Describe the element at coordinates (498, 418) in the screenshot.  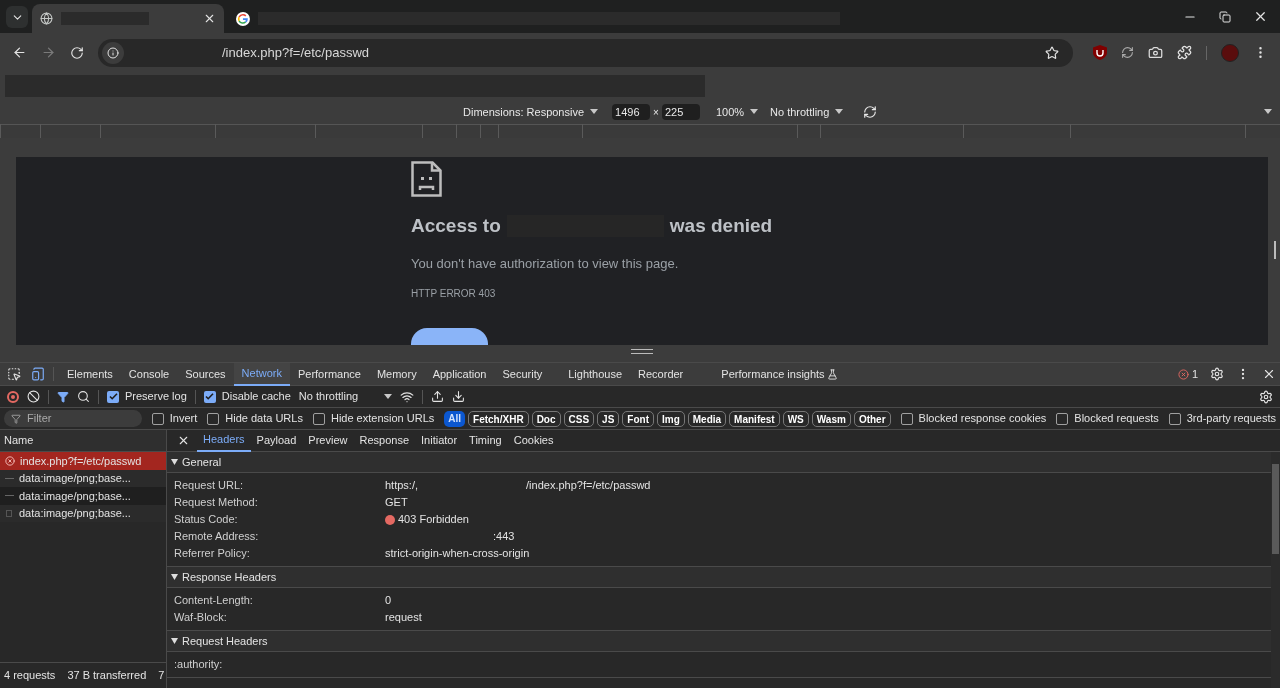
I see `type-filter-chip: Fetch/XHR` at that location.